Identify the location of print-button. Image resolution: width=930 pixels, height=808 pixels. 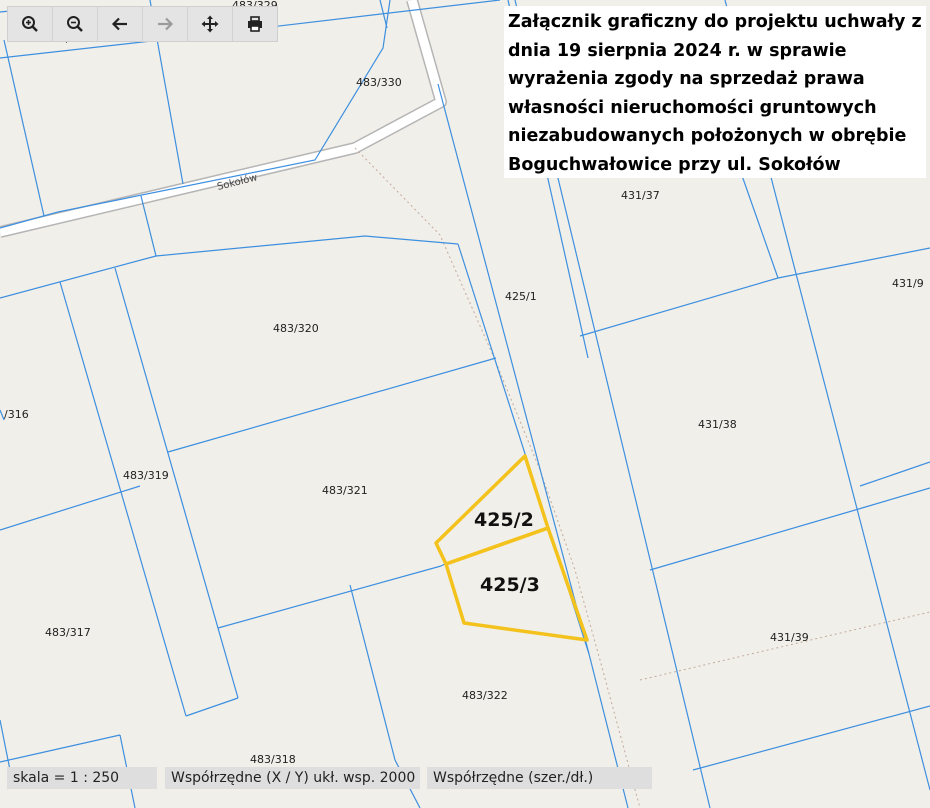
(255, 24).